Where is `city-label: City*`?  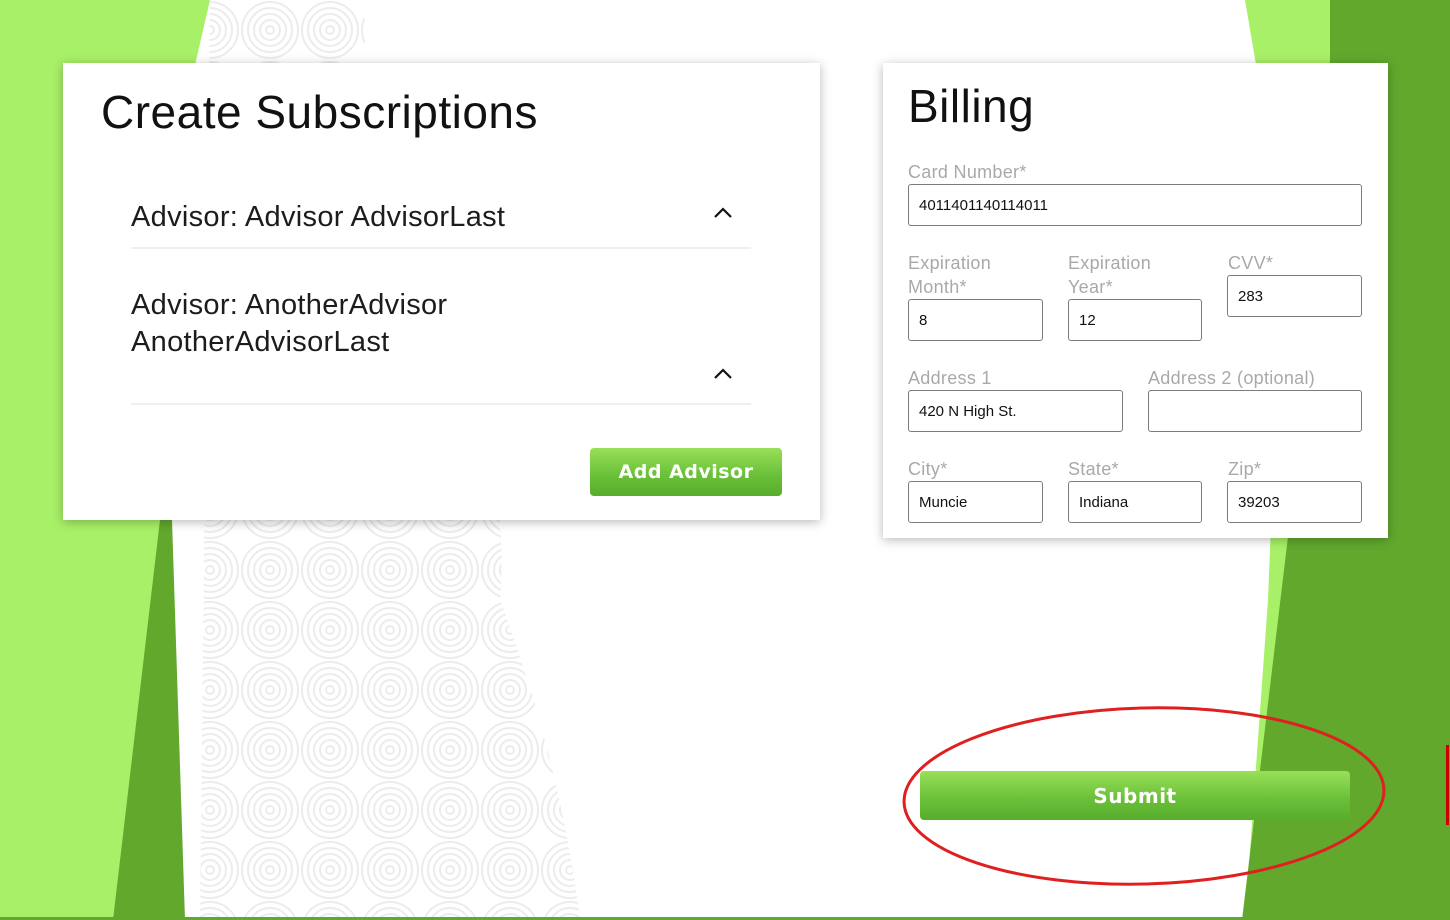
city-label: City* is located at coordinates (928, 469).